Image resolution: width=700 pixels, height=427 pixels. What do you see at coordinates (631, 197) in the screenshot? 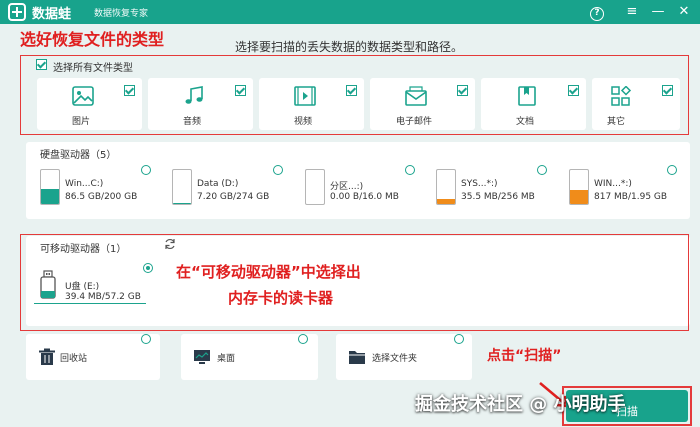
I see `drive-size: 817 MB/1.95 GB` at bounding box center [631, 197].